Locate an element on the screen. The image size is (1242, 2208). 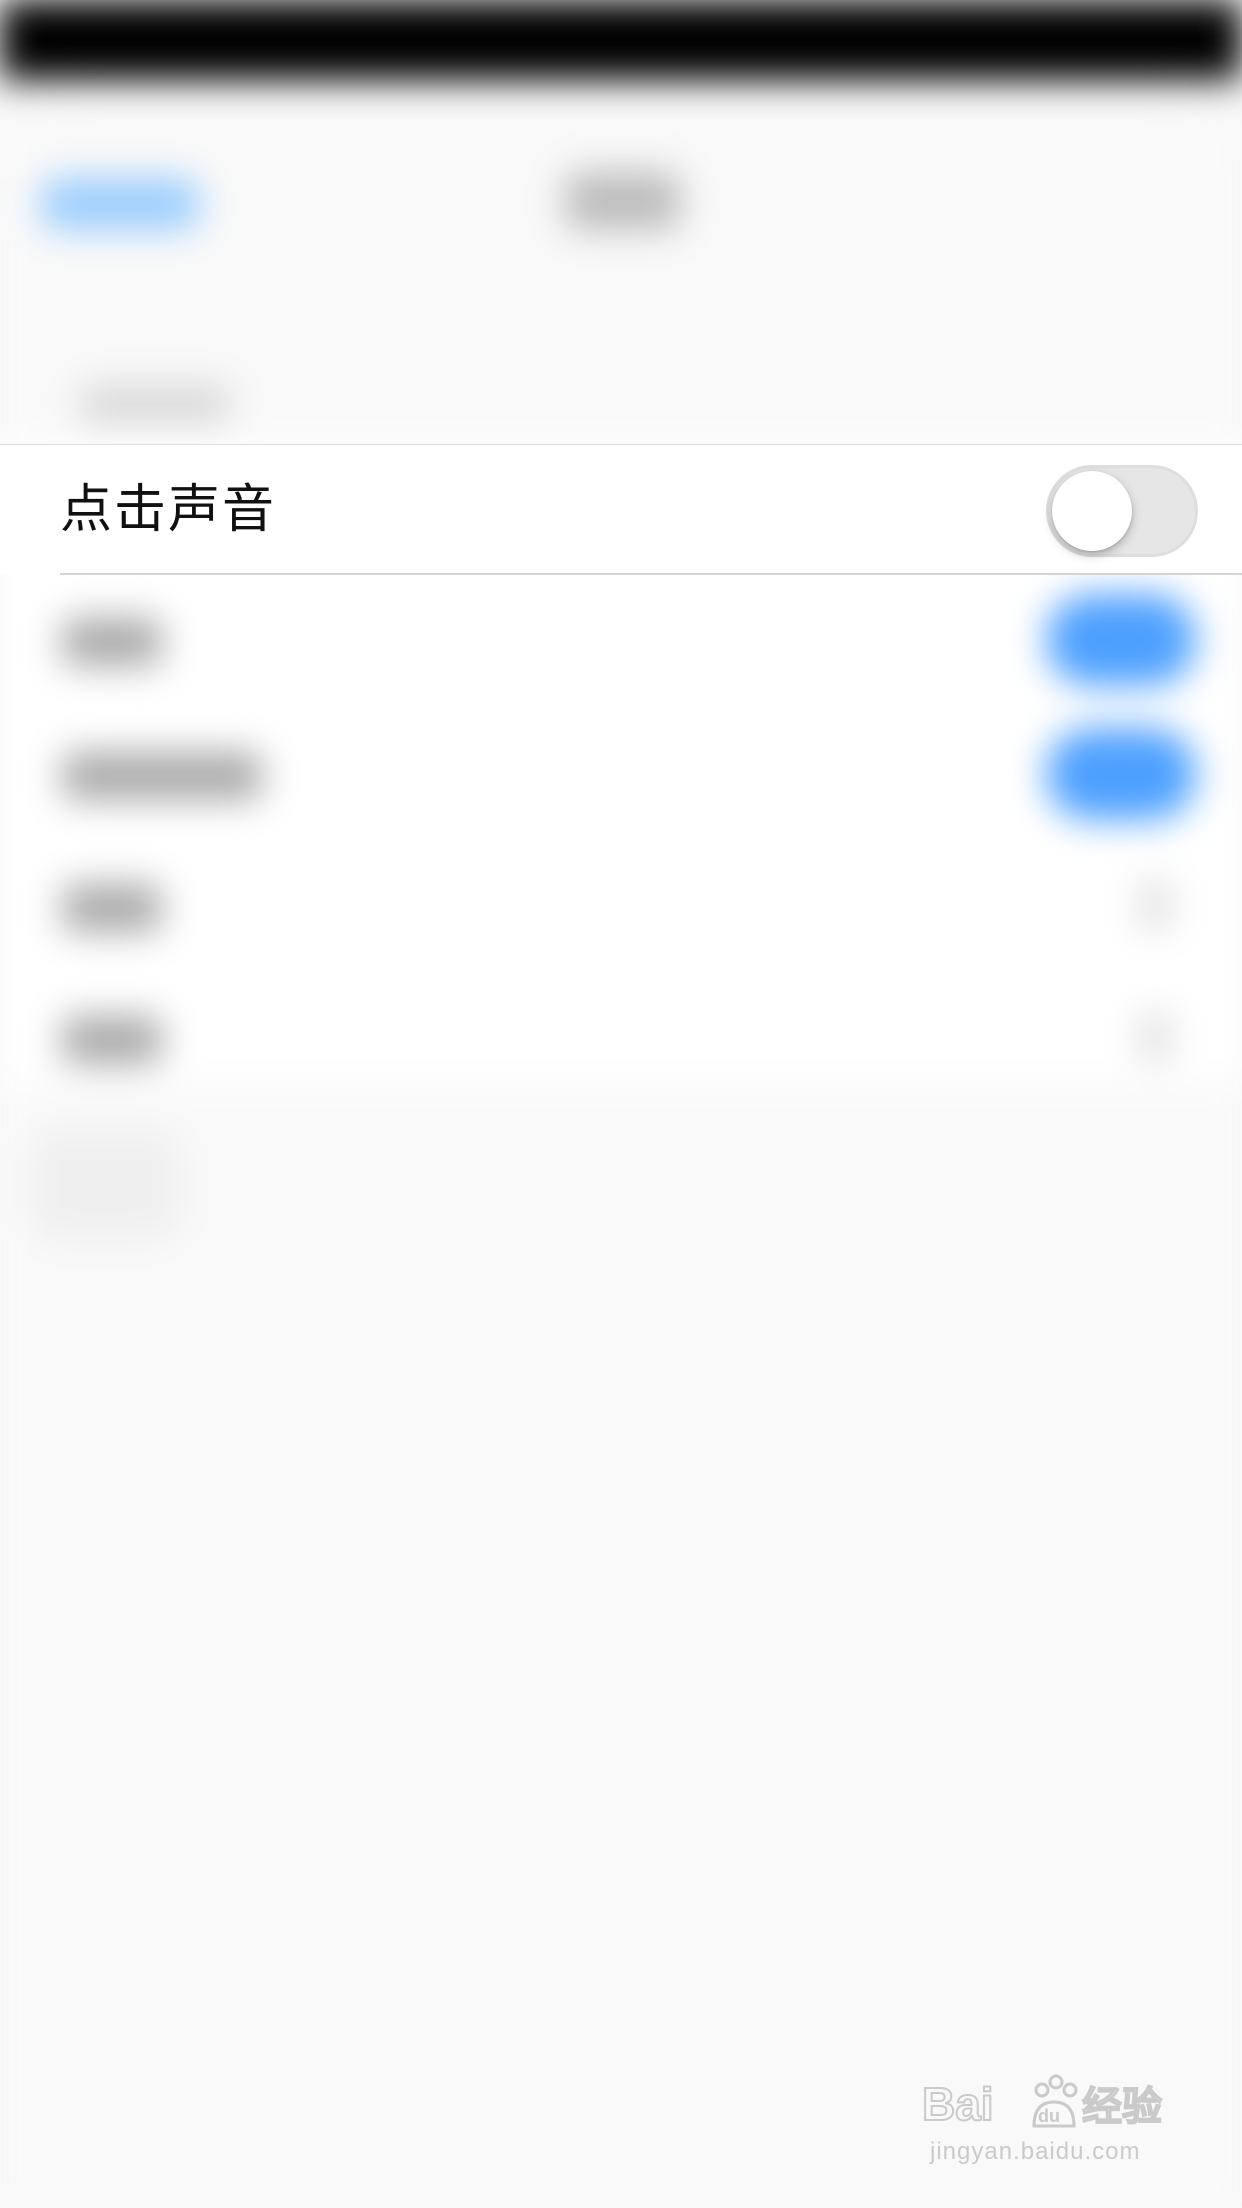
footer-blurred is located at coordinates (105, 1185).